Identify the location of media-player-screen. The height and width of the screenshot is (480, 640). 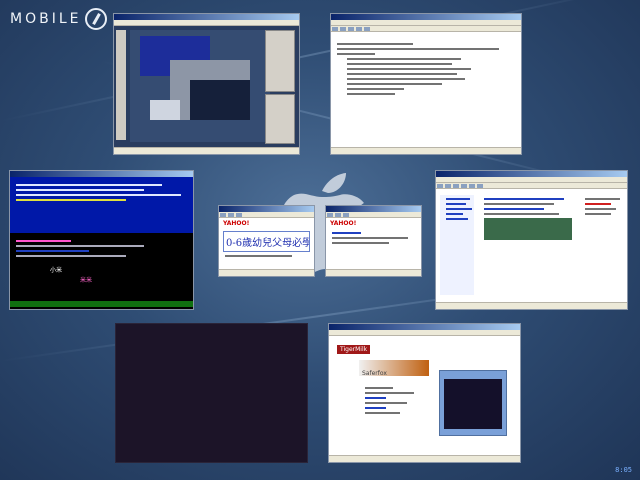
(473, 404).